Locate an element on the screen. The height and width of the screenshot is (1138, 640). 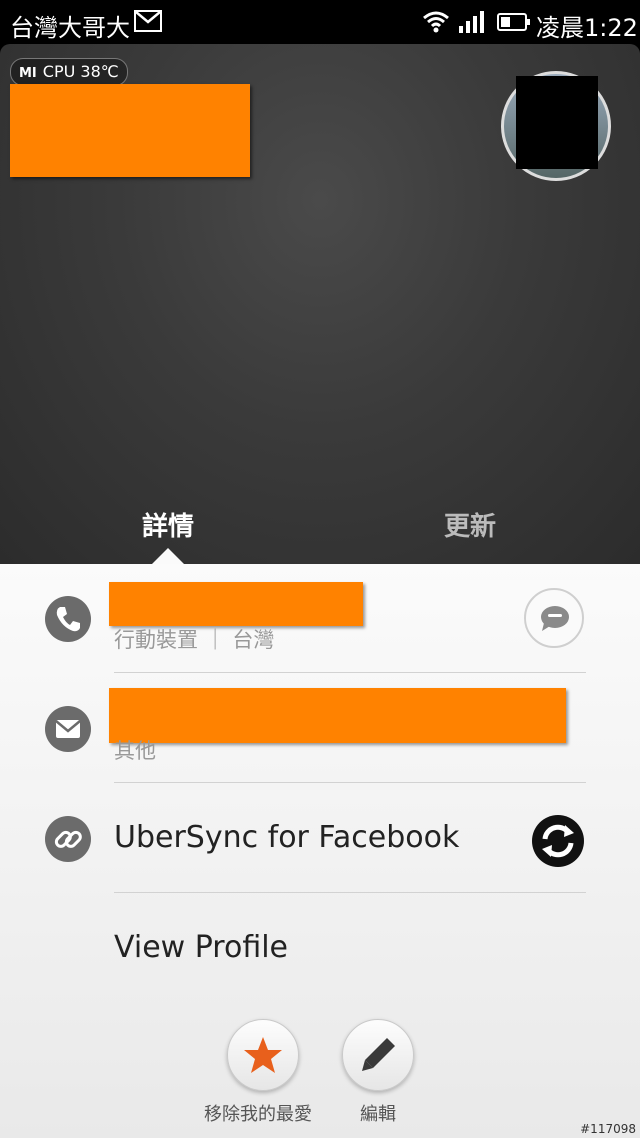
tab-selection-indicator is located at coordinates (168, 556).